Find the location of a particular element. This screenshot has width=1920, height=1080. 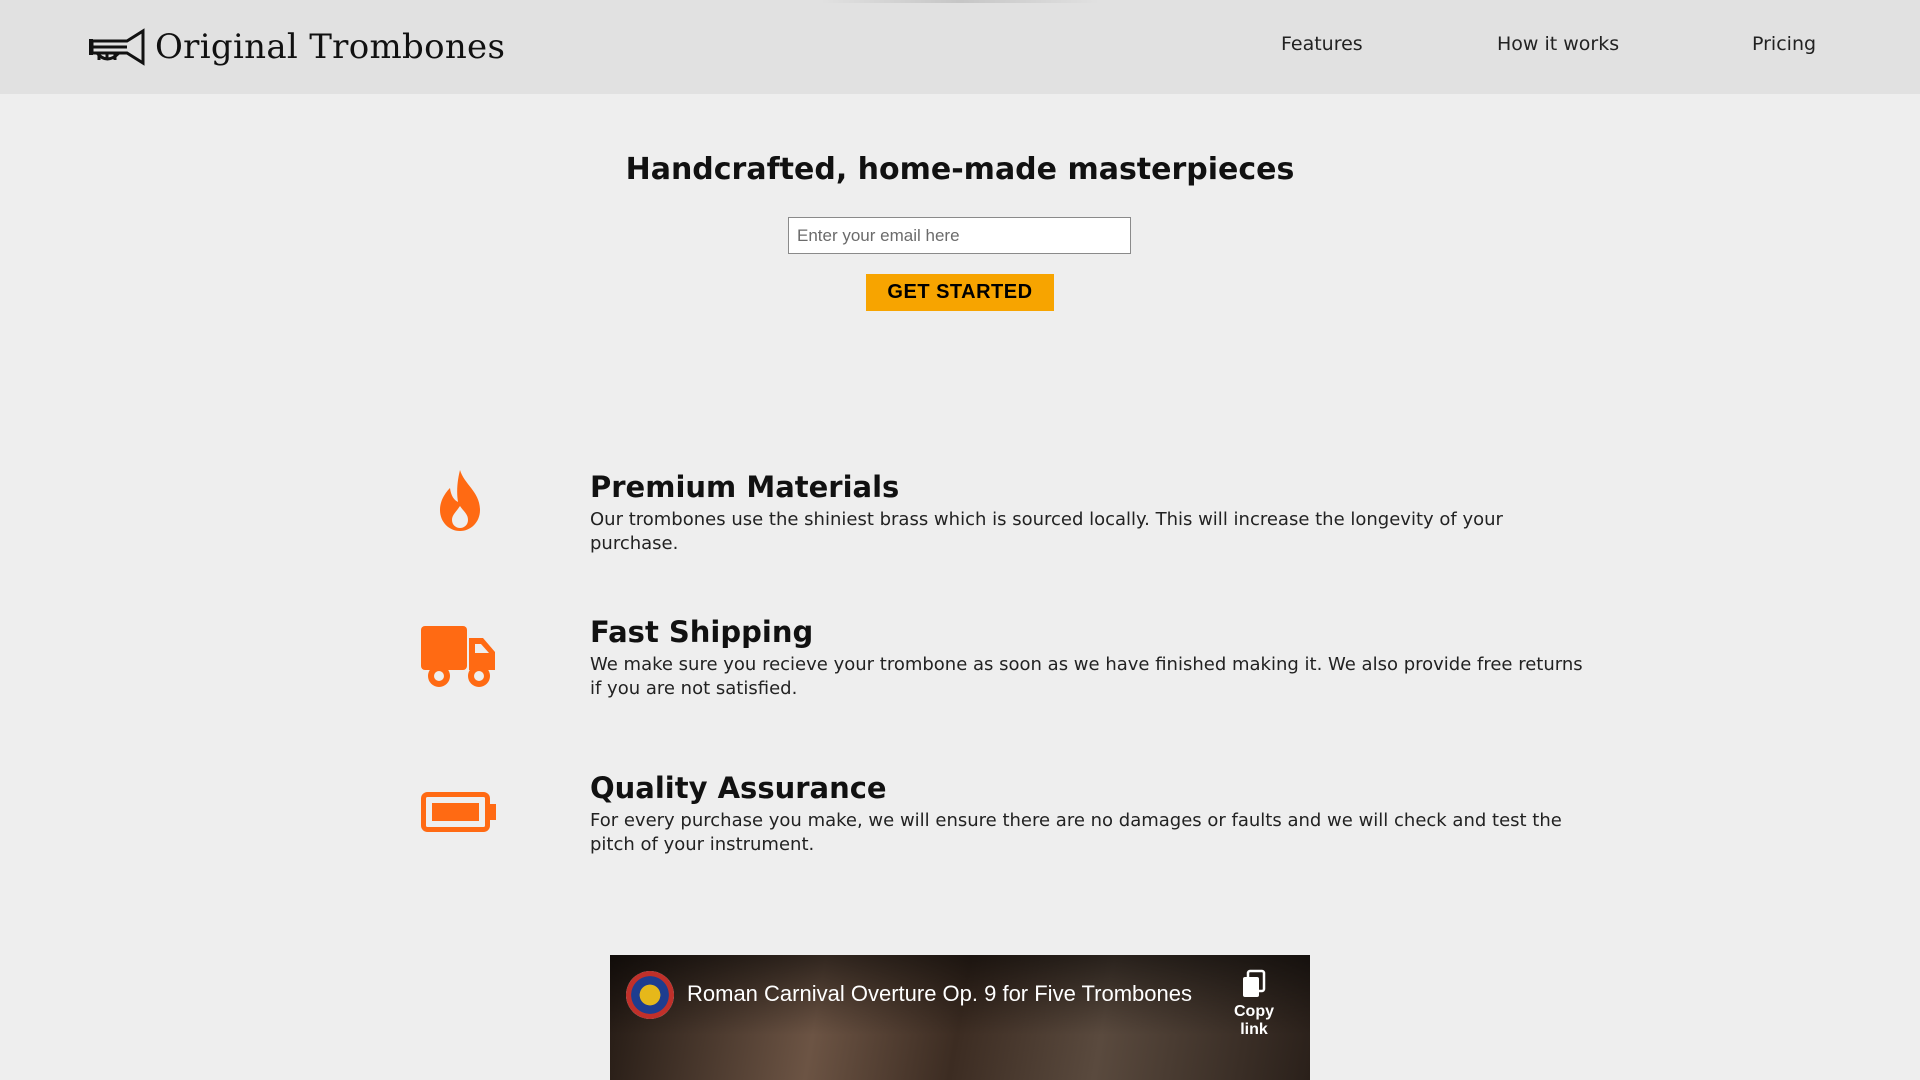

hero-title: Handcrafted, home-made masterpieces is located at coordinates (960, 169).